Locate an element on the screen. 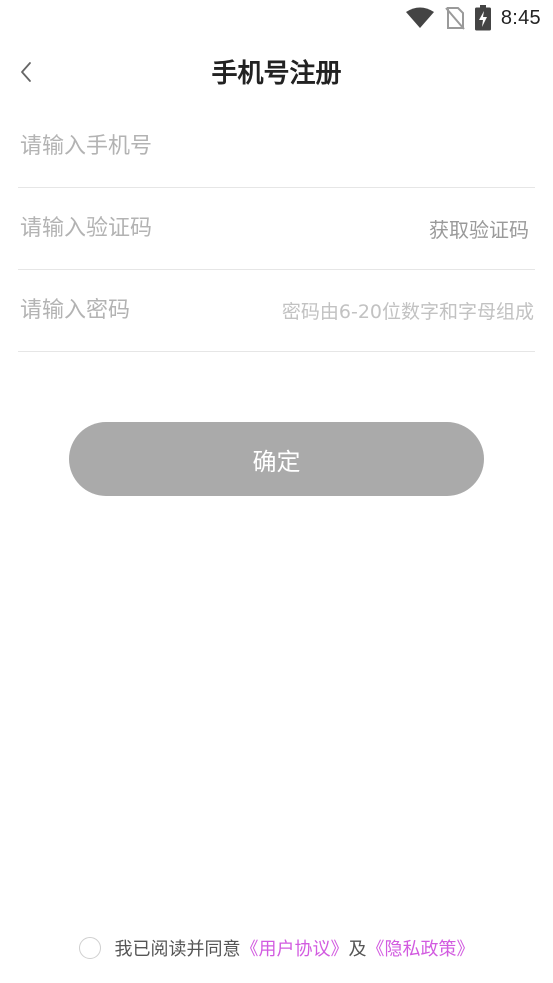  no-sim-icon is located at coordinates (455, 18).